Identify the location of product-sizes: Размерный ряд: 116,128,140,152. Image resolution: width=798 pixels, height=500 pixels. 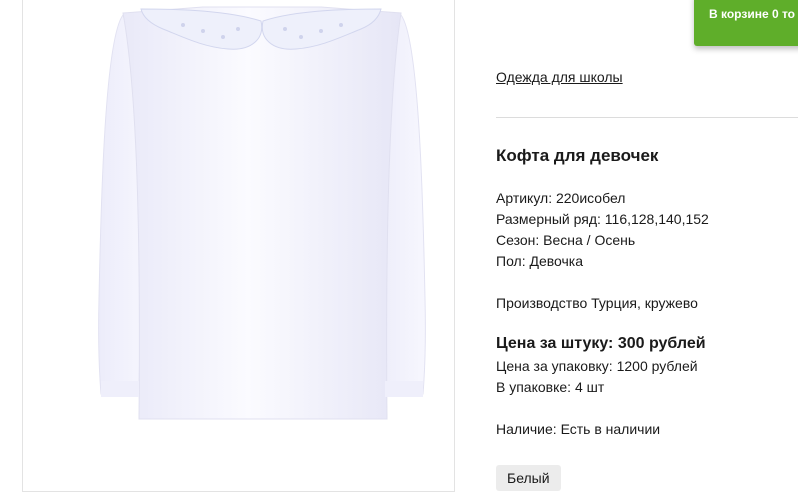
(602, 219).